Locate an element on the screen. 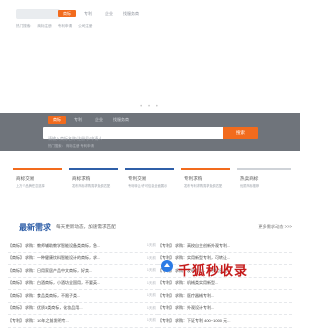 This screenshot has height=328, width=320. category-subtitle: 发布专利求购需求免费匹配 is located at coordinates (203, 186).